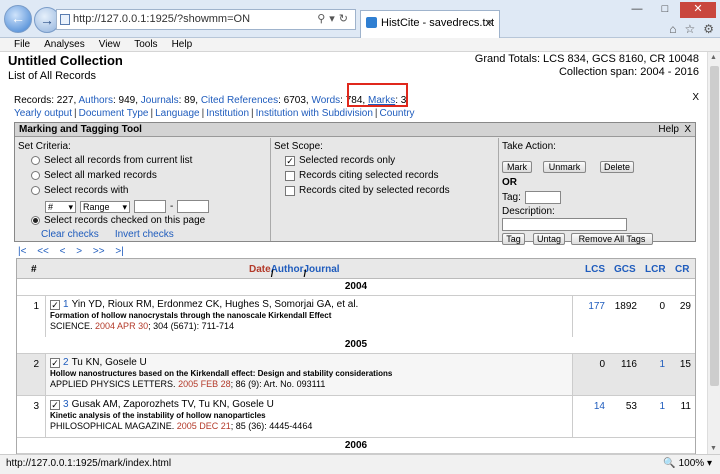 This screenshot has height=474, width=720. What do you see at coordinates (397, 113) in the screenshot?
I see `country-link: Country` at bounding box center [397, 113].